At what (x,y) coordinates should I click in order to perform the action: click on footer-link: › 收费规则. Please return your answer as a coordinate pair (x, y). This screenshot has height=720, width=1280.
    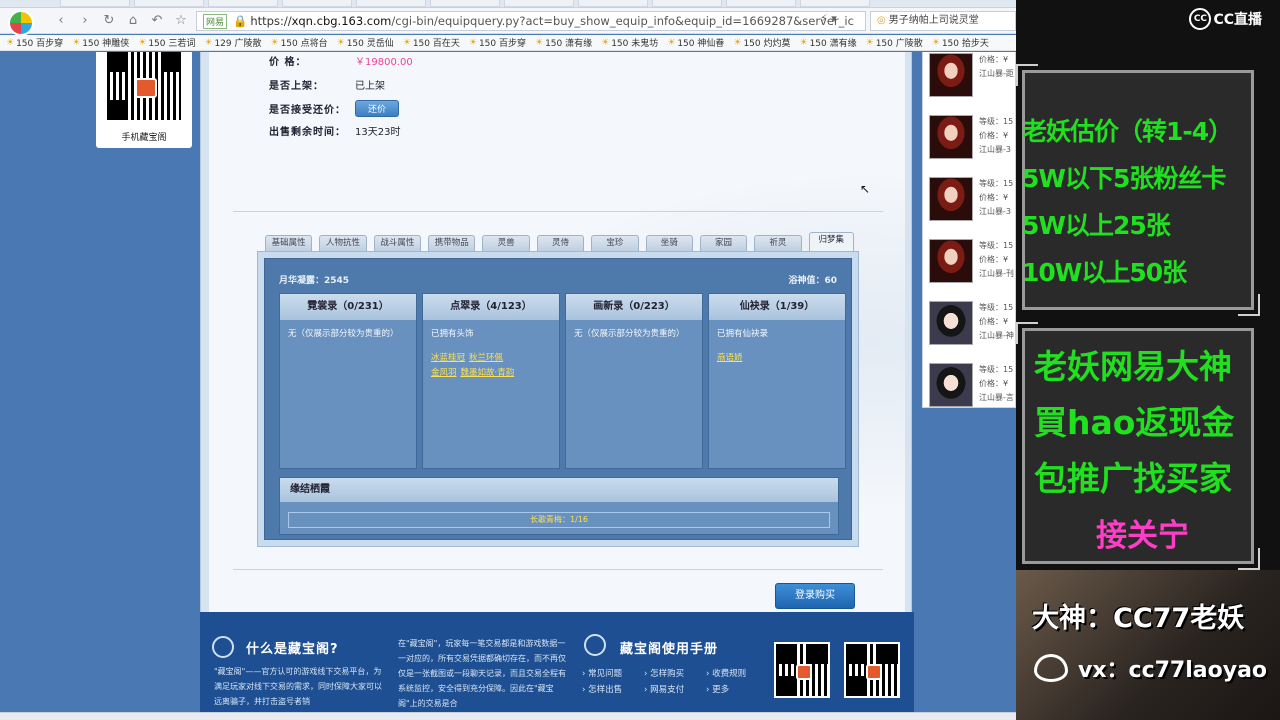
    Looking at the image, I should click on (737, 674).